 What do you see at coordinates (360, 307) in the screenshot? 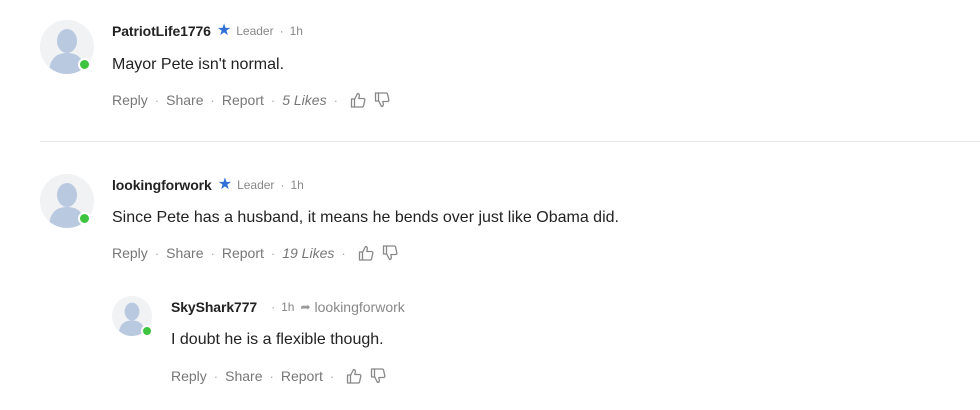
I see `reply-to-username: lookingforwork` at bounding box center [360, 307].